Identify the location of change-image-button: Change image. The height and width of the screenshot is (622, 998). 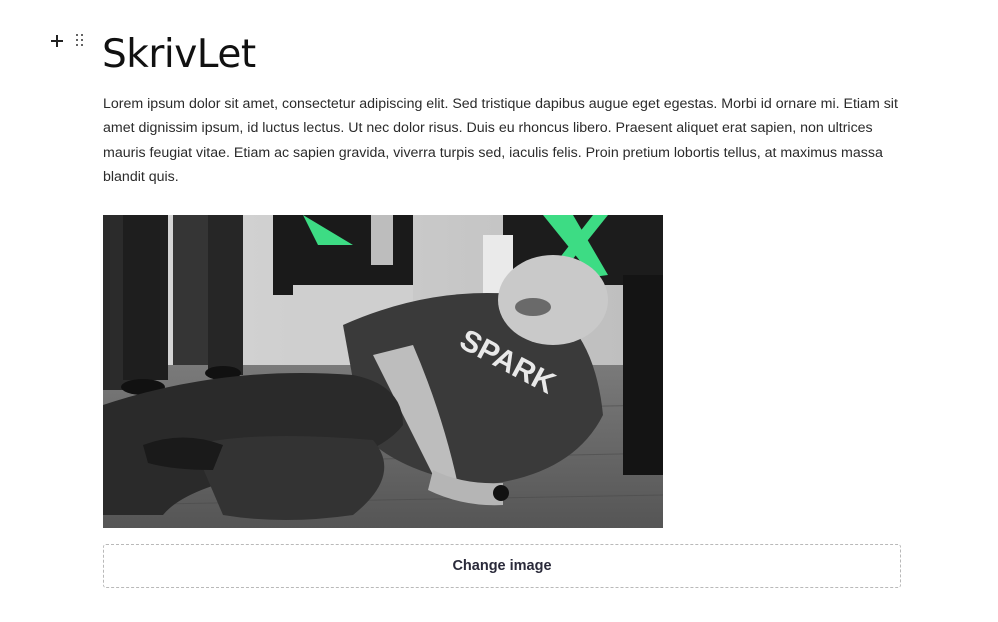
(502, 566).